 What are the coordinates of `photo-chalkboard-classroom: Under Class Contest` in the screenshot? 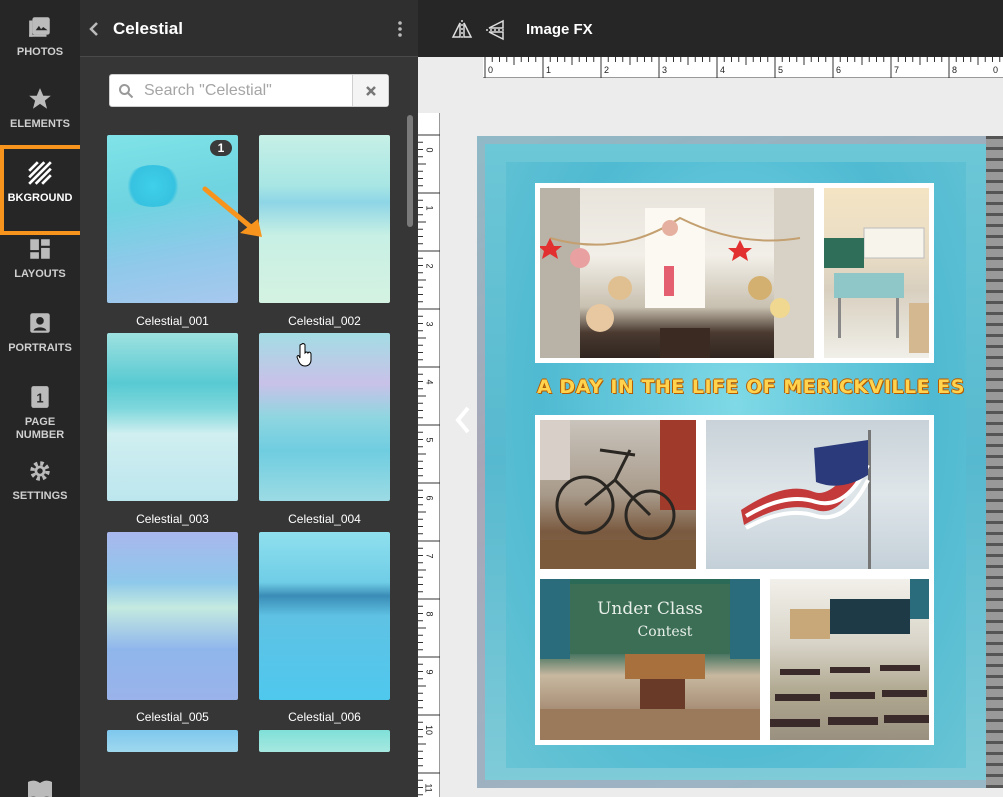 It's located at (650, 659).